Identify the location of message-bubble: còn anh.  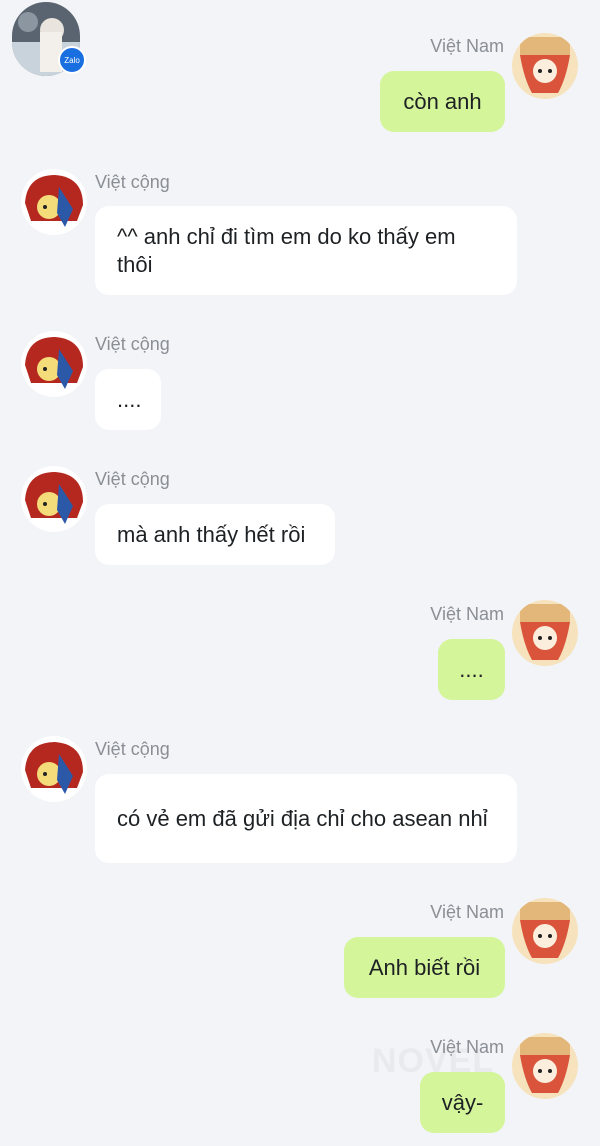
(442, 101).